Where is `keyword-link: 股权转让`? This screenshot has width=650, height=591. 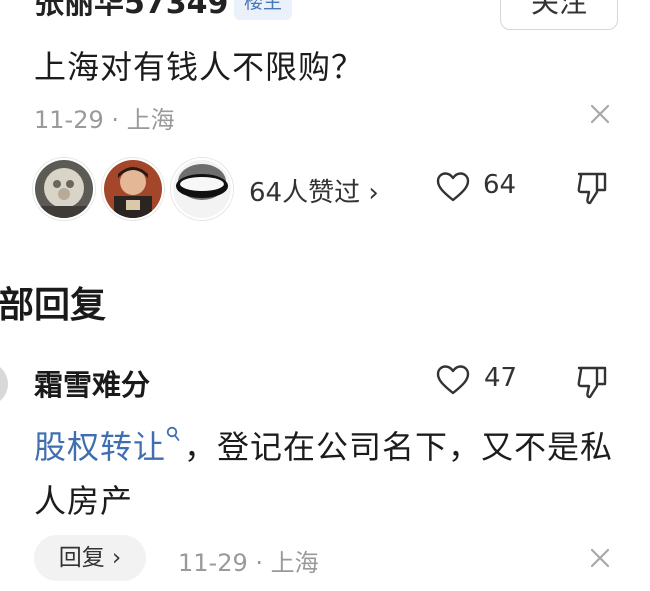
keyword-link: 股权转让 is located at coordinates (100, 447).